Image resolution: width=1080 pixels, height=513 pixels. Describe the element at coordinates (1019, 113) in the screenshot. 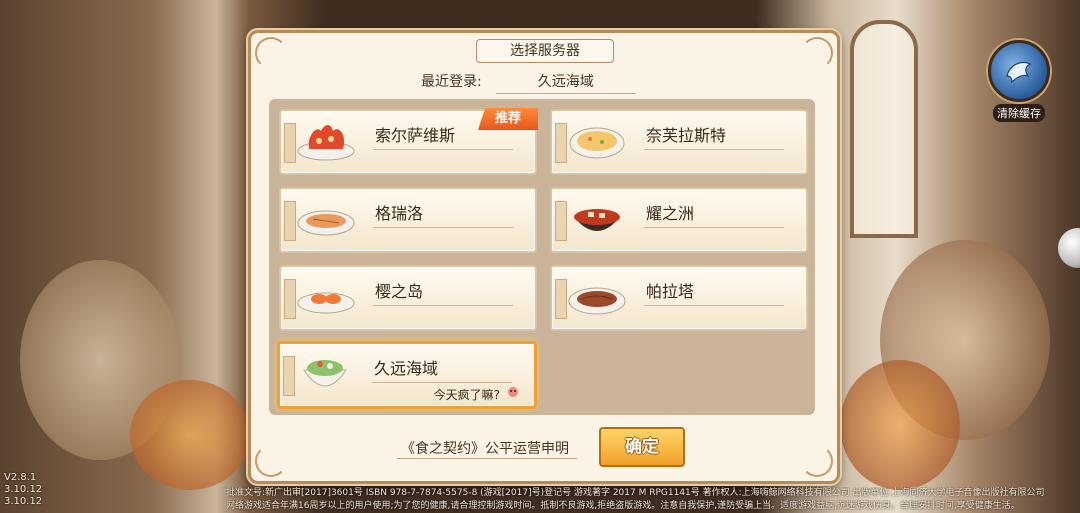

I see `clear-cache-label: 清除缓存` at that location.